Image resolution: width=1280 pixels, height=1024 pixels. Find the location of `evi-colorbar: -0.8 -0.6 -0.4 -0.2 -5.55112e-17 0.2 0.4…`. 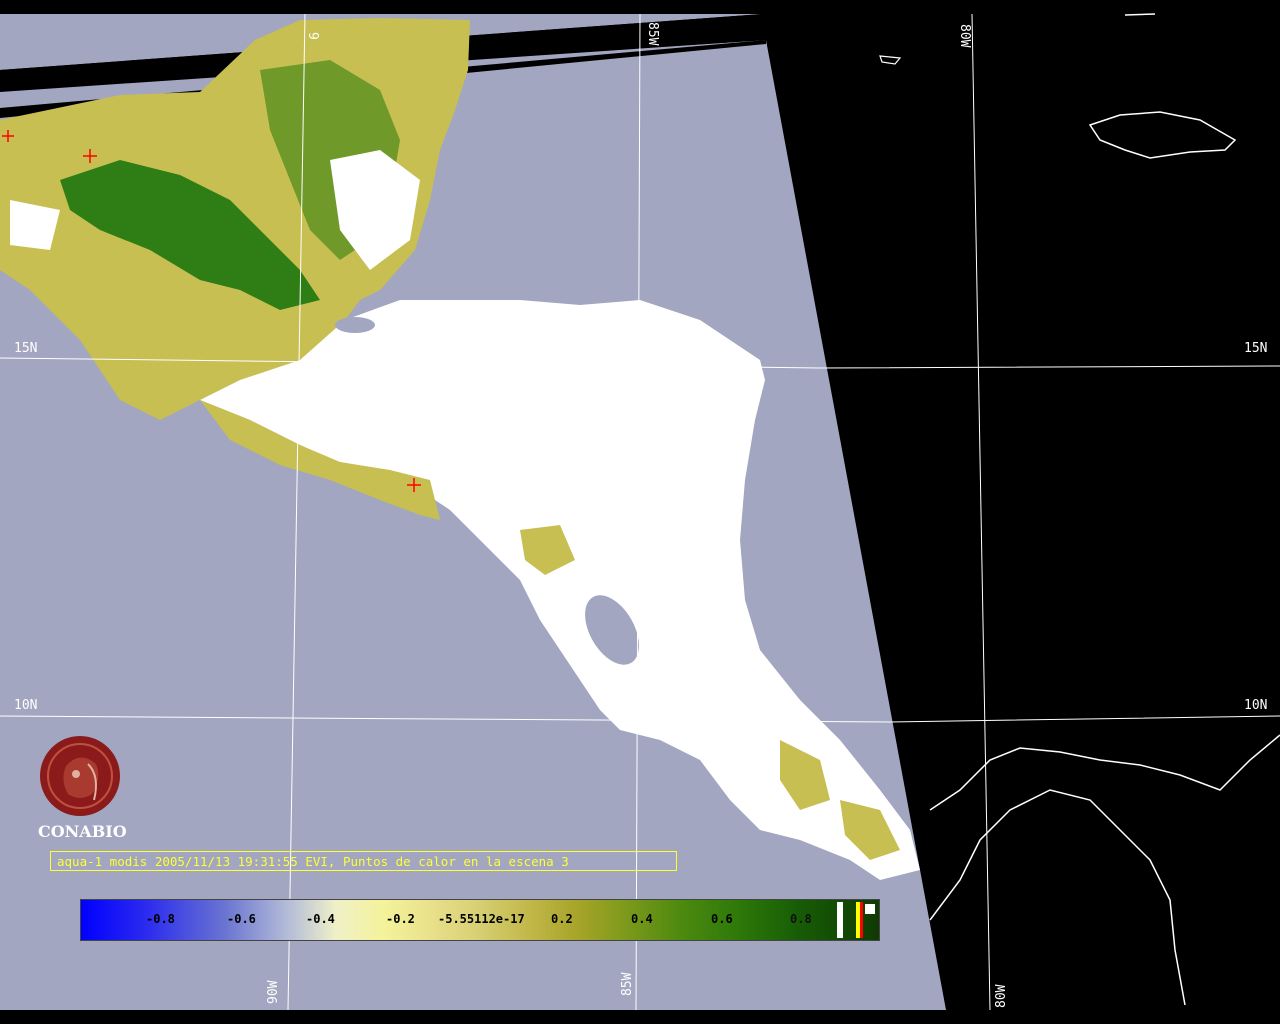

evi-colorbar: -0.8 -0.6 -0.4 -0.2 -5.55112e-17 0.2 0.4… is located at coordinates (480, 920).